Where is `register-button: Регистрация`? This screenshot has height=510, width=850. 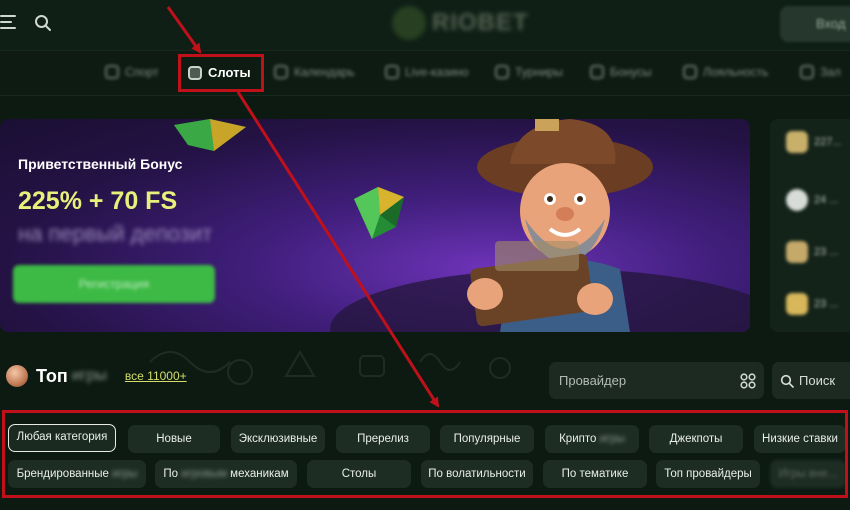
register-button: Регистрация is located at coordinates (114, 284).